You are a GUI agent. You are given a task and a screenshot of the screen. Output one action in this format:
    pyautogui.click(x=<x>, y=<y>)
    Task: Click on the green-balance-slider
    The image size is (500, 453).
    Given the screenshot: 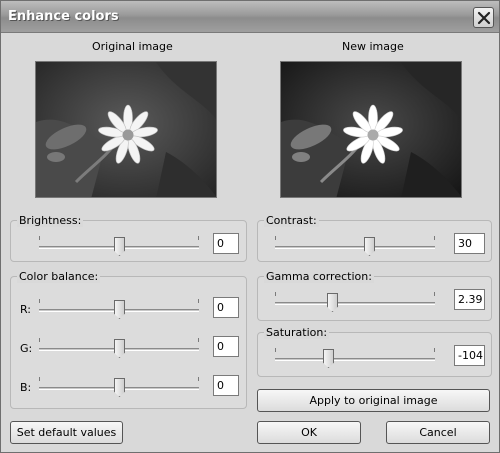 What is the action you would take?
    pyautogui.click(x=119, y=349)
    